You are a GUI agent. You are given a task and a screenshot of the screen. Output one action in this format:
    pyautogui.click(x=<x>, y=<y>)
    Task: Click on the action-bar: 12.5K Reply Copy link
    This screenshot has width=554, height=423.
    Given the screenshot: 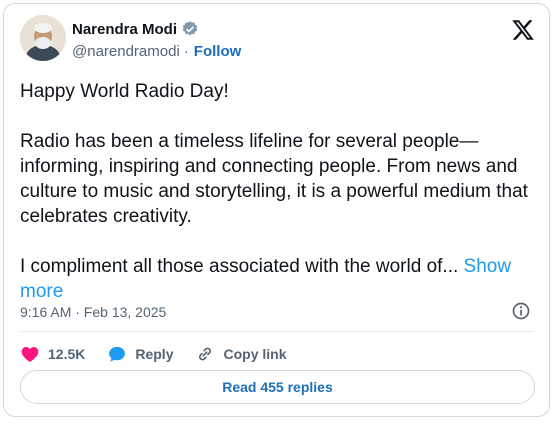 What is the action you would take?
    pyautogui.click(x=164, y=354)
    